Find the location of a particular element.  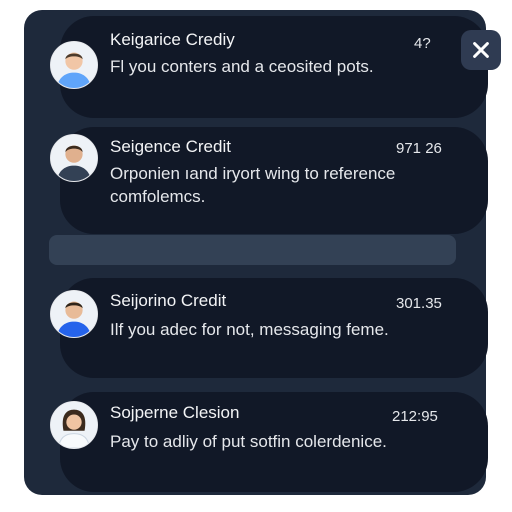

divider-bar is located at coordinates (252, 250).